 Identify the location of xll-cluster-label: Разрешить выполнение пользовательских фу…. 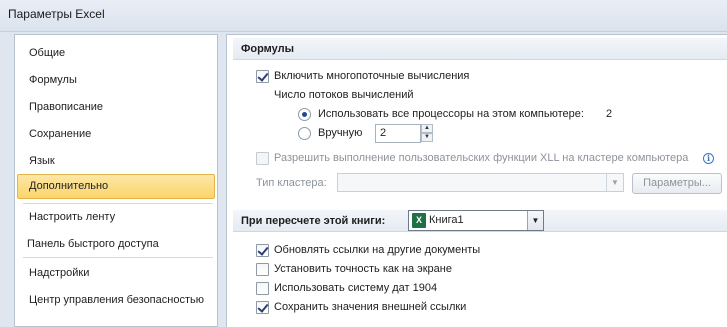
(481, 158).